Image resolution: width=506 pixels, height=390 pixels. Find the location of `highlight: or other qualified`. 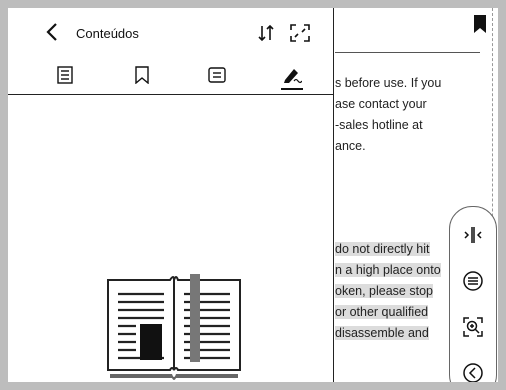

highlight: or other qualified is located at coordinates (382, 312).